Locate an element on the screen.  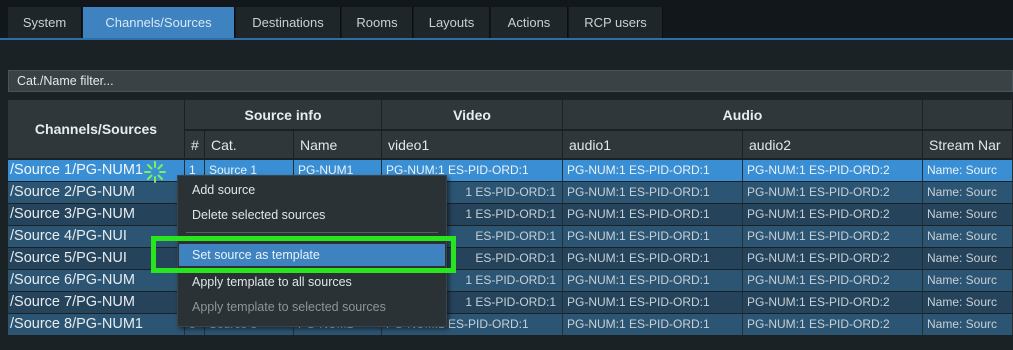
menu-item-add-source: Add source is located at coordinates (312, 190).